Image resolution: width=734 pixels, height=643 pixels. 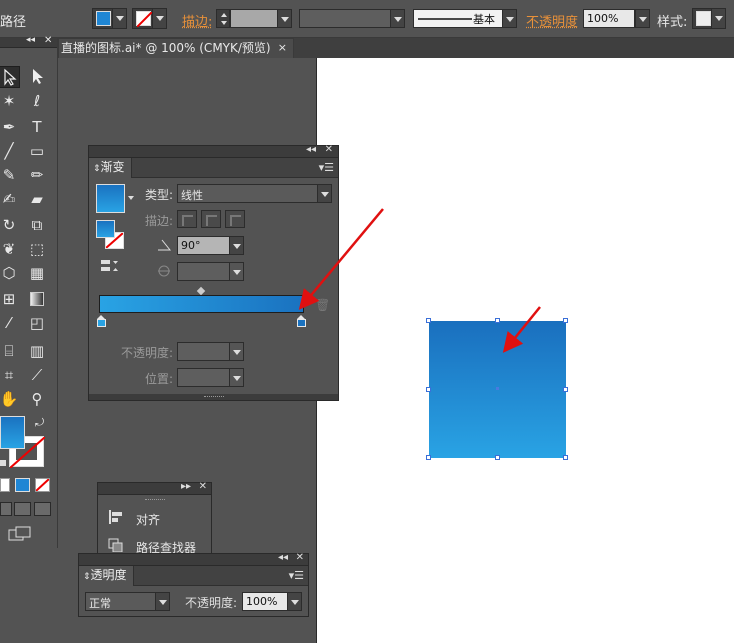 What do you see at coordinates (211, 219) in the screenshot?
I see `stroke-gradient-along-button` at bounding box center [211, 219].